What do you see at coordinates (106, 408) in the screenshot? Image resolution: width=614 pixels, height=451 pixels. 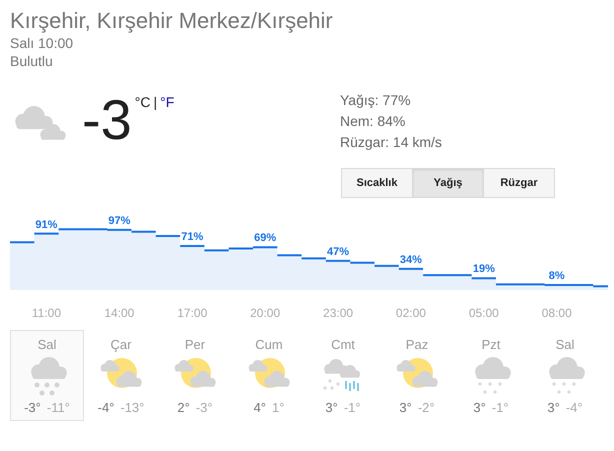 I see `high-temp: -4°` at bounding box center [106, 408].